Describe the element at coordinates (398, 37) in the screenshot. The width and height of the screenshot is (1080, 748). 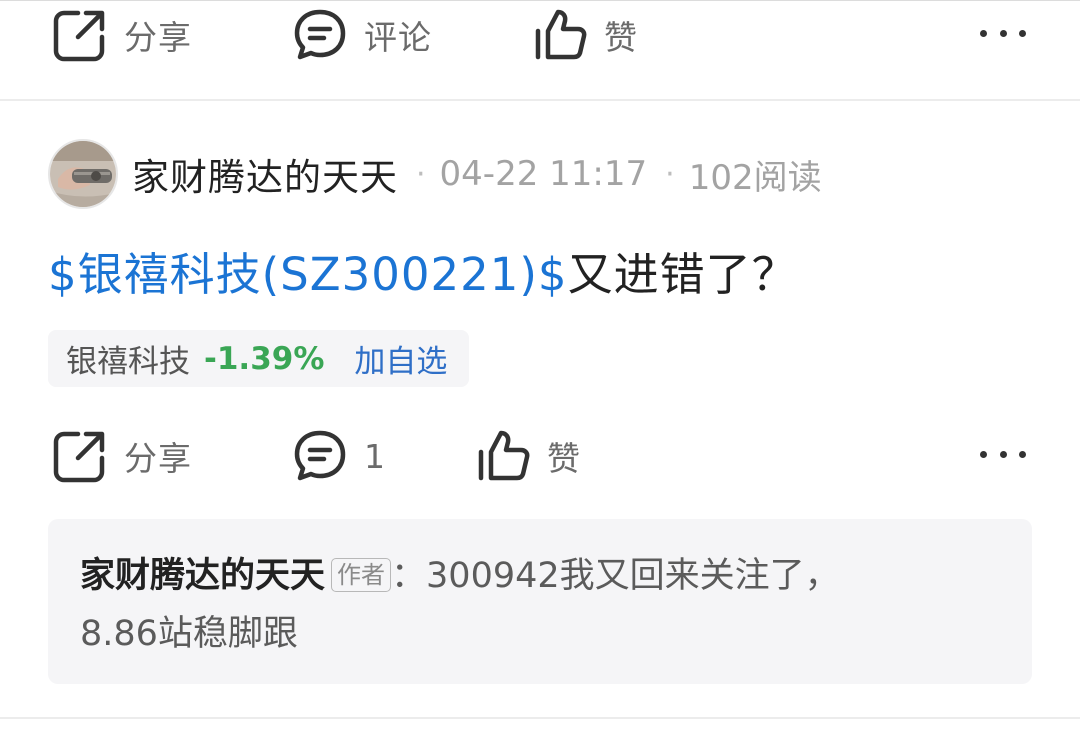
I see `comment-label: 评论` at that location.